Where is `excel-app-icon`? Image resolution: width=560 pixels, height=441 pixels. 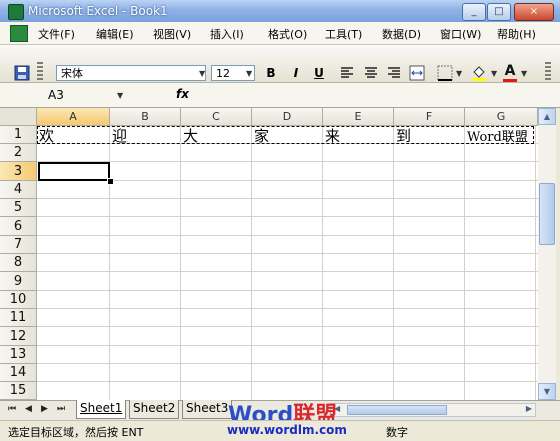 excel-app-icon is located at coordinates (16, 12).